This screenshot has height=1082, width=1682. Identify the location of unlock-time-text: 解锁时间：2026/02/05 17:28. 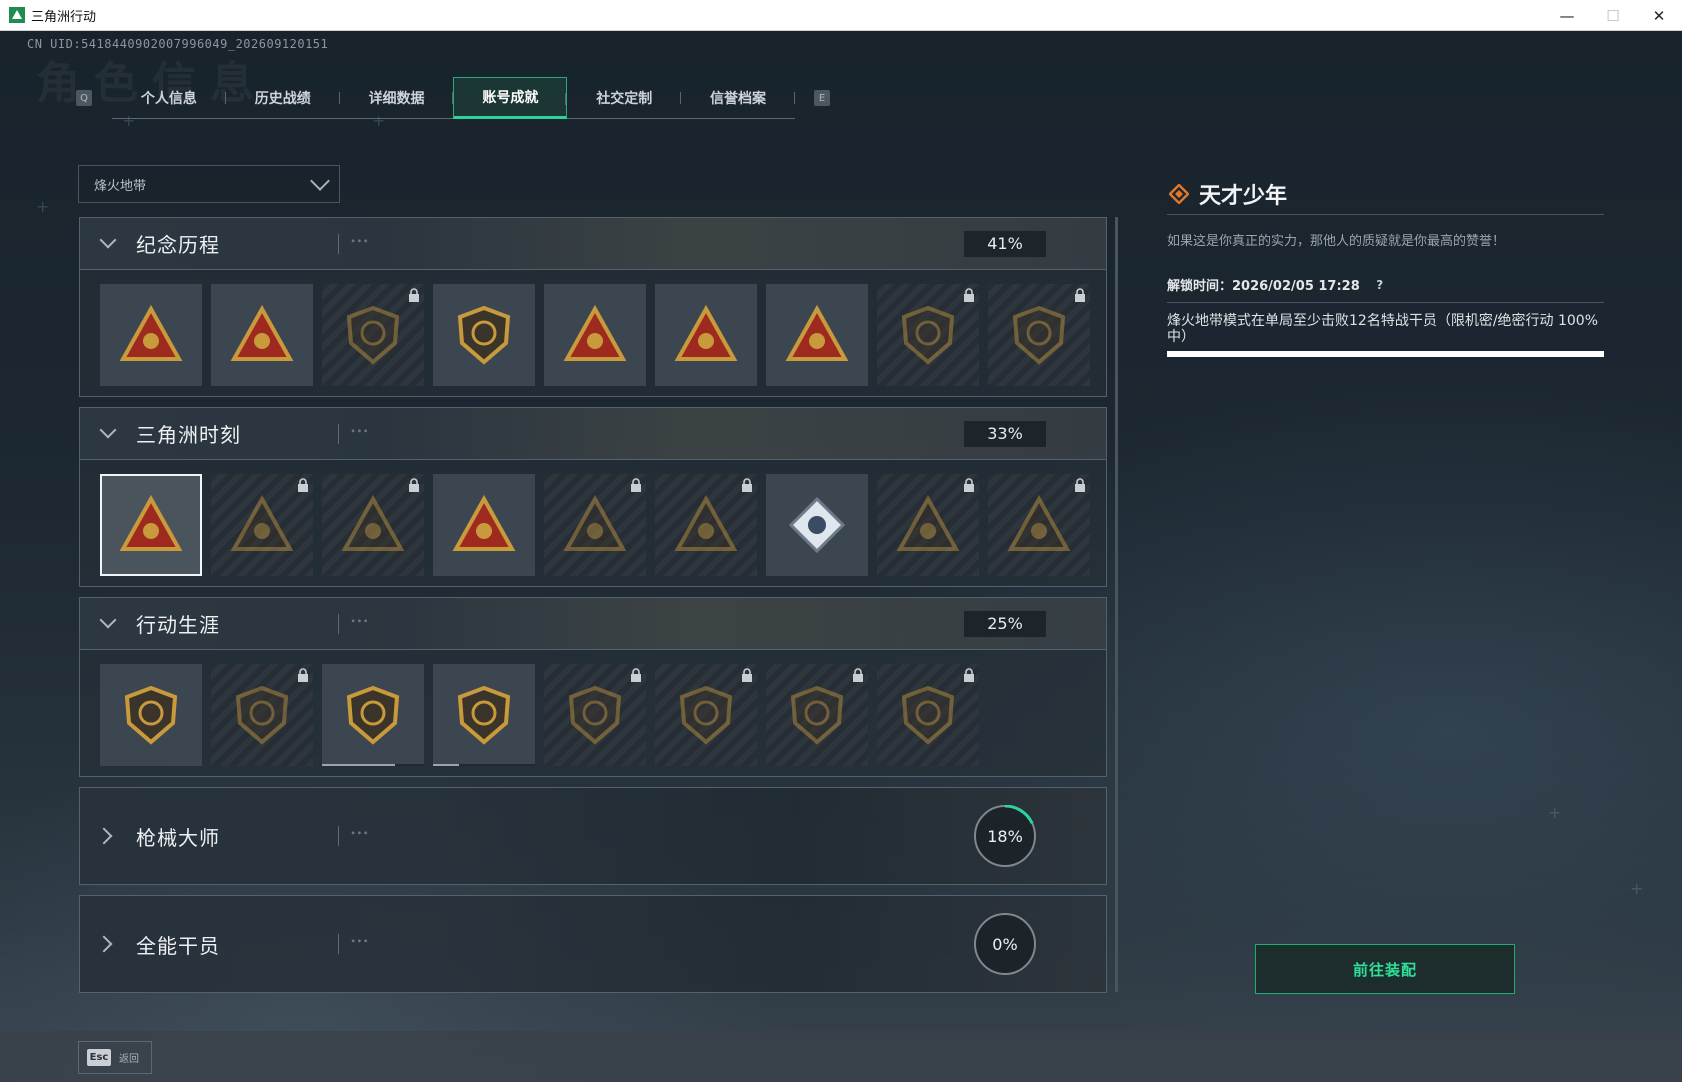
(1263, 286).